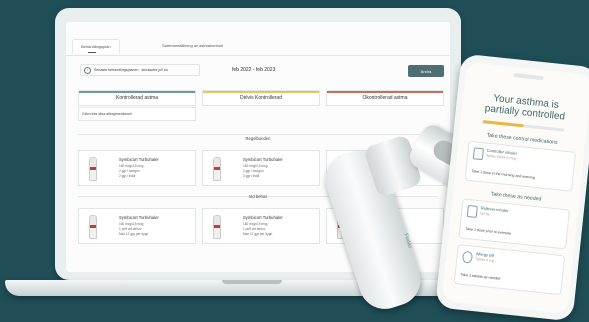 The width and height of the screenshot is (589, 322). Describe the element at coordinates (528, 77) in the screenshot. I see `phone-speaker` at that location.